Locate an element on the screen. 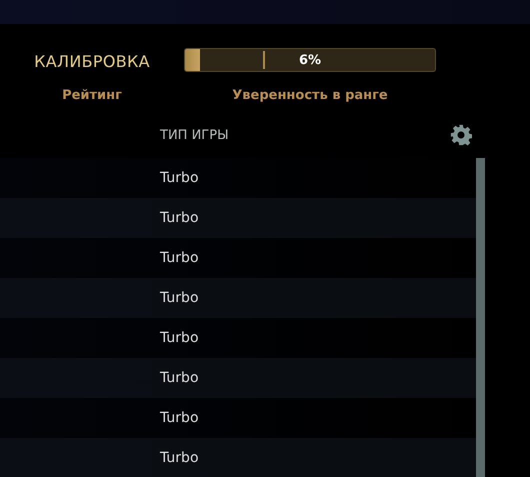 This screenshot has width=530, height=477. column-header: ТИП ИГРЫ is located at coordinates (195, 135).